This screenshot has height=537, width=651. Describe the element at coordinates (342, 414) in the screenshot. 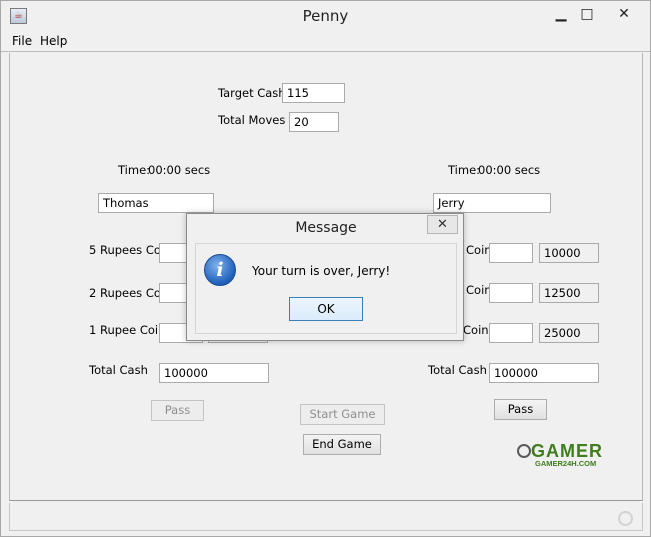

I see `start-game-button: Start Game` at that location.